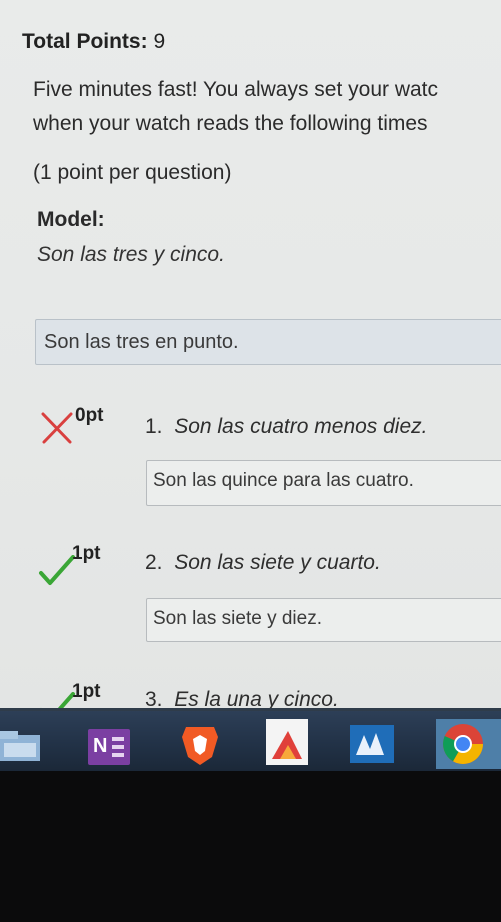 The image size is (501, 922). Describe the element at coordinates (237, 618) in the screenshot. I see `question-2-answer-text: Son las siete y diez.` at that location.